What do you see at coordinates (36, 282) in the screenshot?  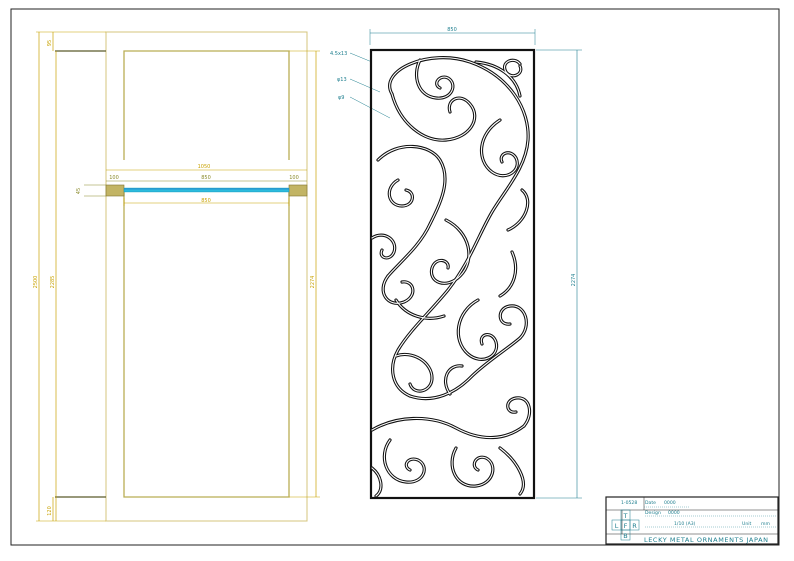 I see `dim-overall-height: 2500` at bounding box center [36, 282].